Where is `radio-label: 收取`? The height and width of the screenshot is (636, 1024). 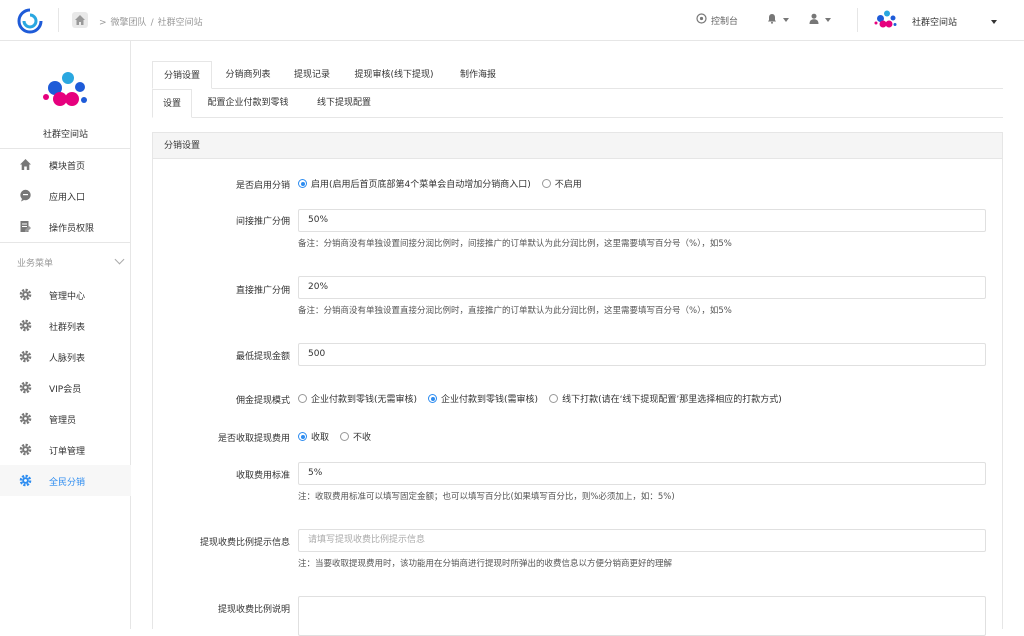
radio-label: 收取 is located at coordinates (320, 436).